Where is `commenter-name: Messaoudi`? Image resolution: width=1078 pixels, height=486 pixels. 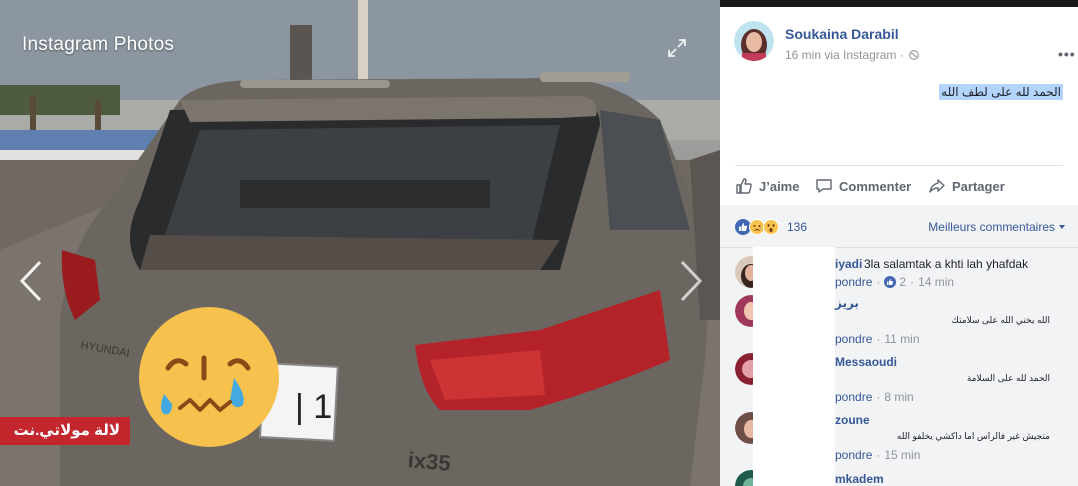
commenter-name: Messaoudi is located at coordinates (866, 362).